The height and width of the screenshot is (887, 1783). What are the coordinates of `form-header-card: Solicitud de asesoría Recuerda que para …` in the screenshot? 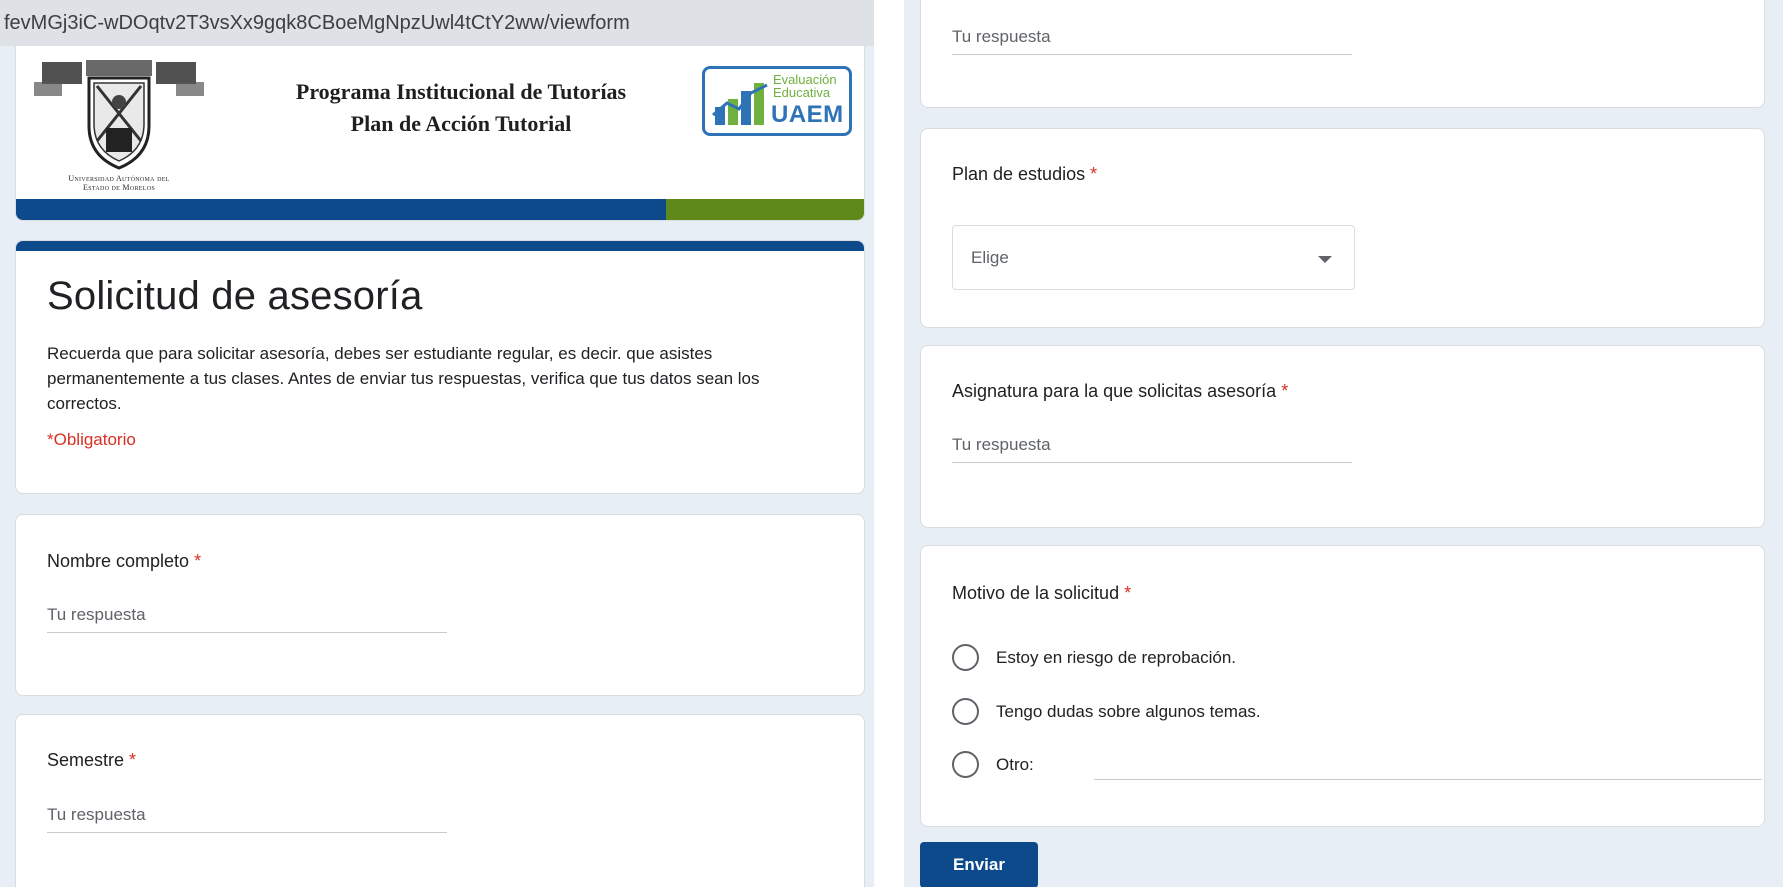 It's located at (440, 367).